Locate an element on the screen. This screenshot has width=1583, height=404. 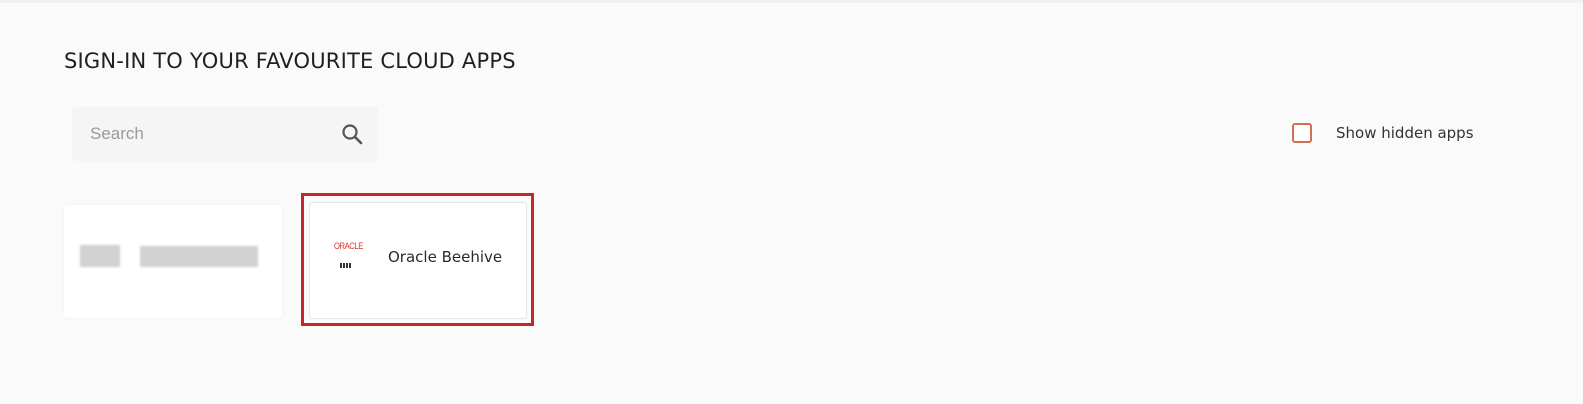
app-tile-oracle-beehive: ORACLE Oracle Beehive is located at coordinates (418, 260).